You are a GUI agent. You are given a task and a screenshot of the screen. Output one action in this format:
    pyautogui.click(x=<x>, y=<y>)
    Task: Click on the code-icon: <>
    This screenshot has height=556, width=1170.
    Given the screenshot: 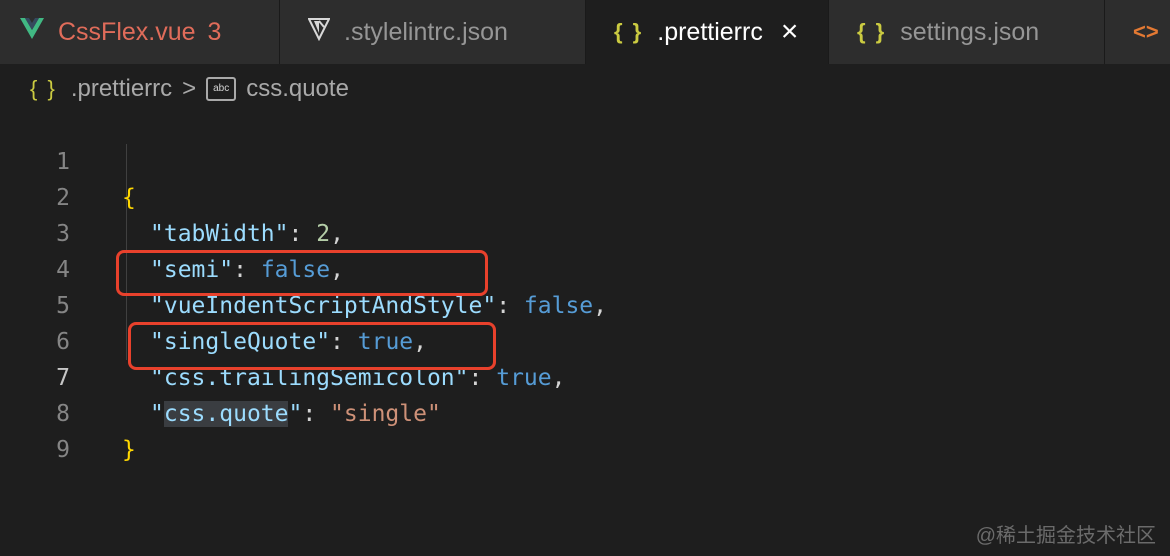 What is the action you would take?
    pyautogui.click(x=1146, y=31)
    